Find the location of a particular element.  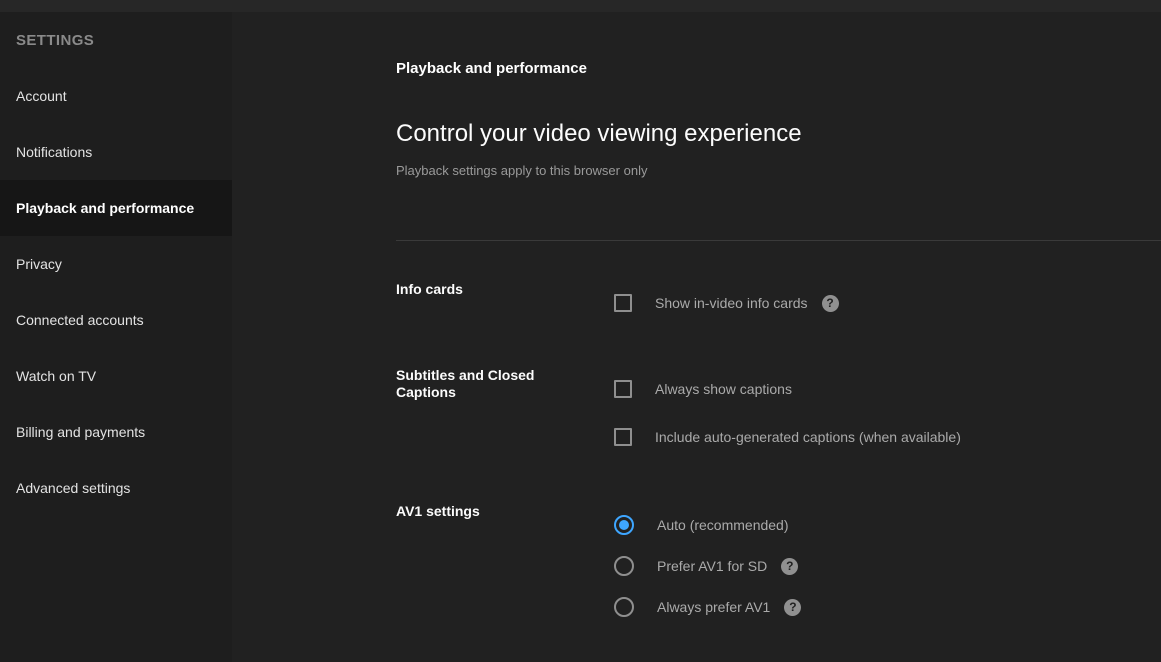

top-bar is located at coordinates (580, 6).